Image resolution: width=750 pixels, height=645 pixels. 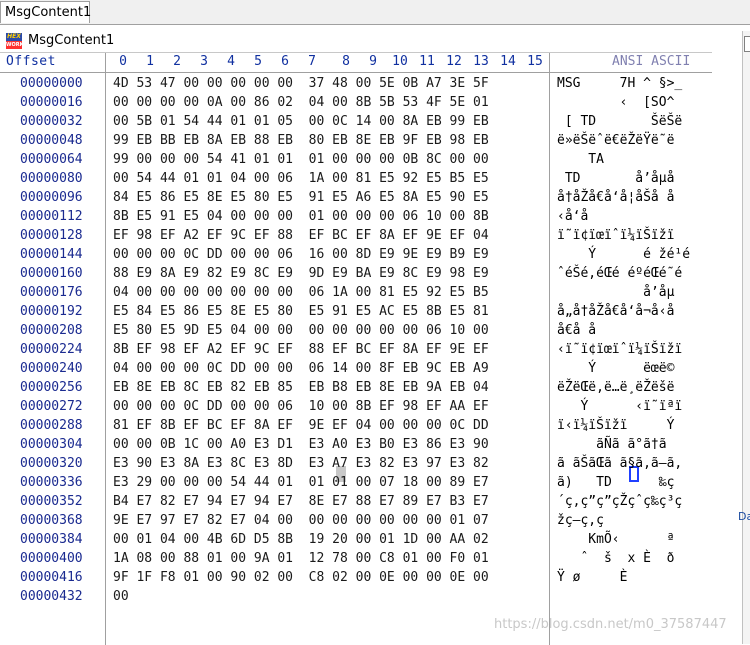 What do you see at coordinates (45, 12) in the screenshot?
I see `tab-msgcontent1: MsgContent1` at bounding box center [45, 12].